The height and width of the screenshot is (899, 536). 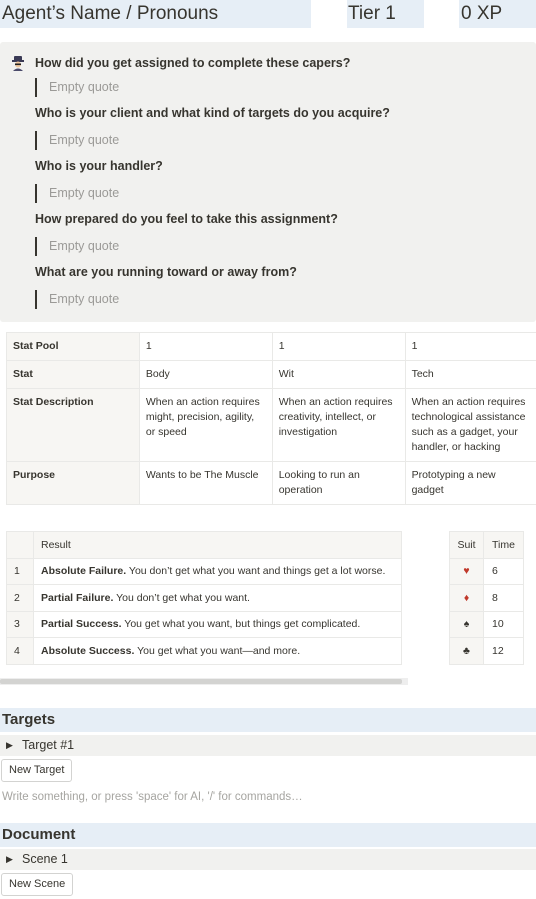 I want to click on agent-name-field: Agent’s Name / Pronouns, so click(x=155, y=14).